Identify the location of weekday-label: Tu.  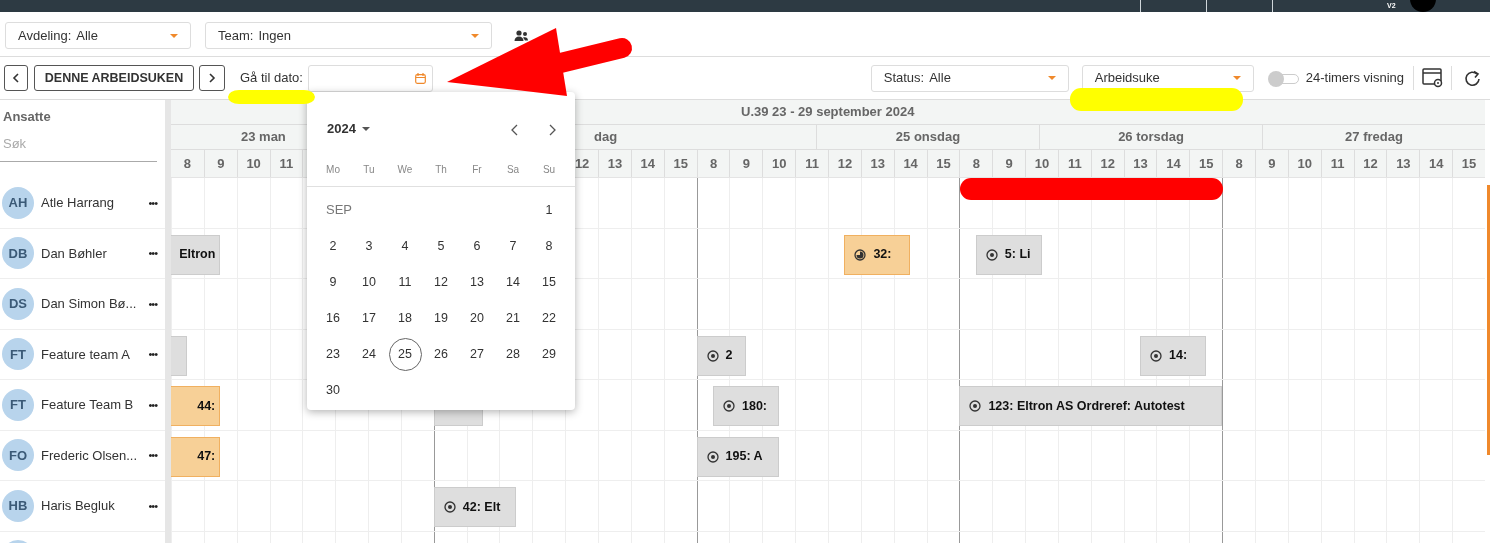
(369, 170).